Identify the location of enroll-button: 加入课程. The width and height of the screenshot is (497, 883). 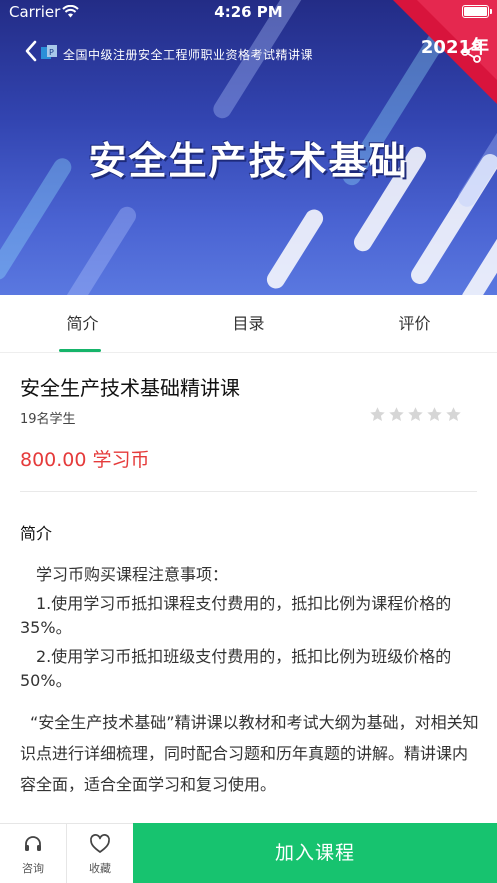
(315, 853).